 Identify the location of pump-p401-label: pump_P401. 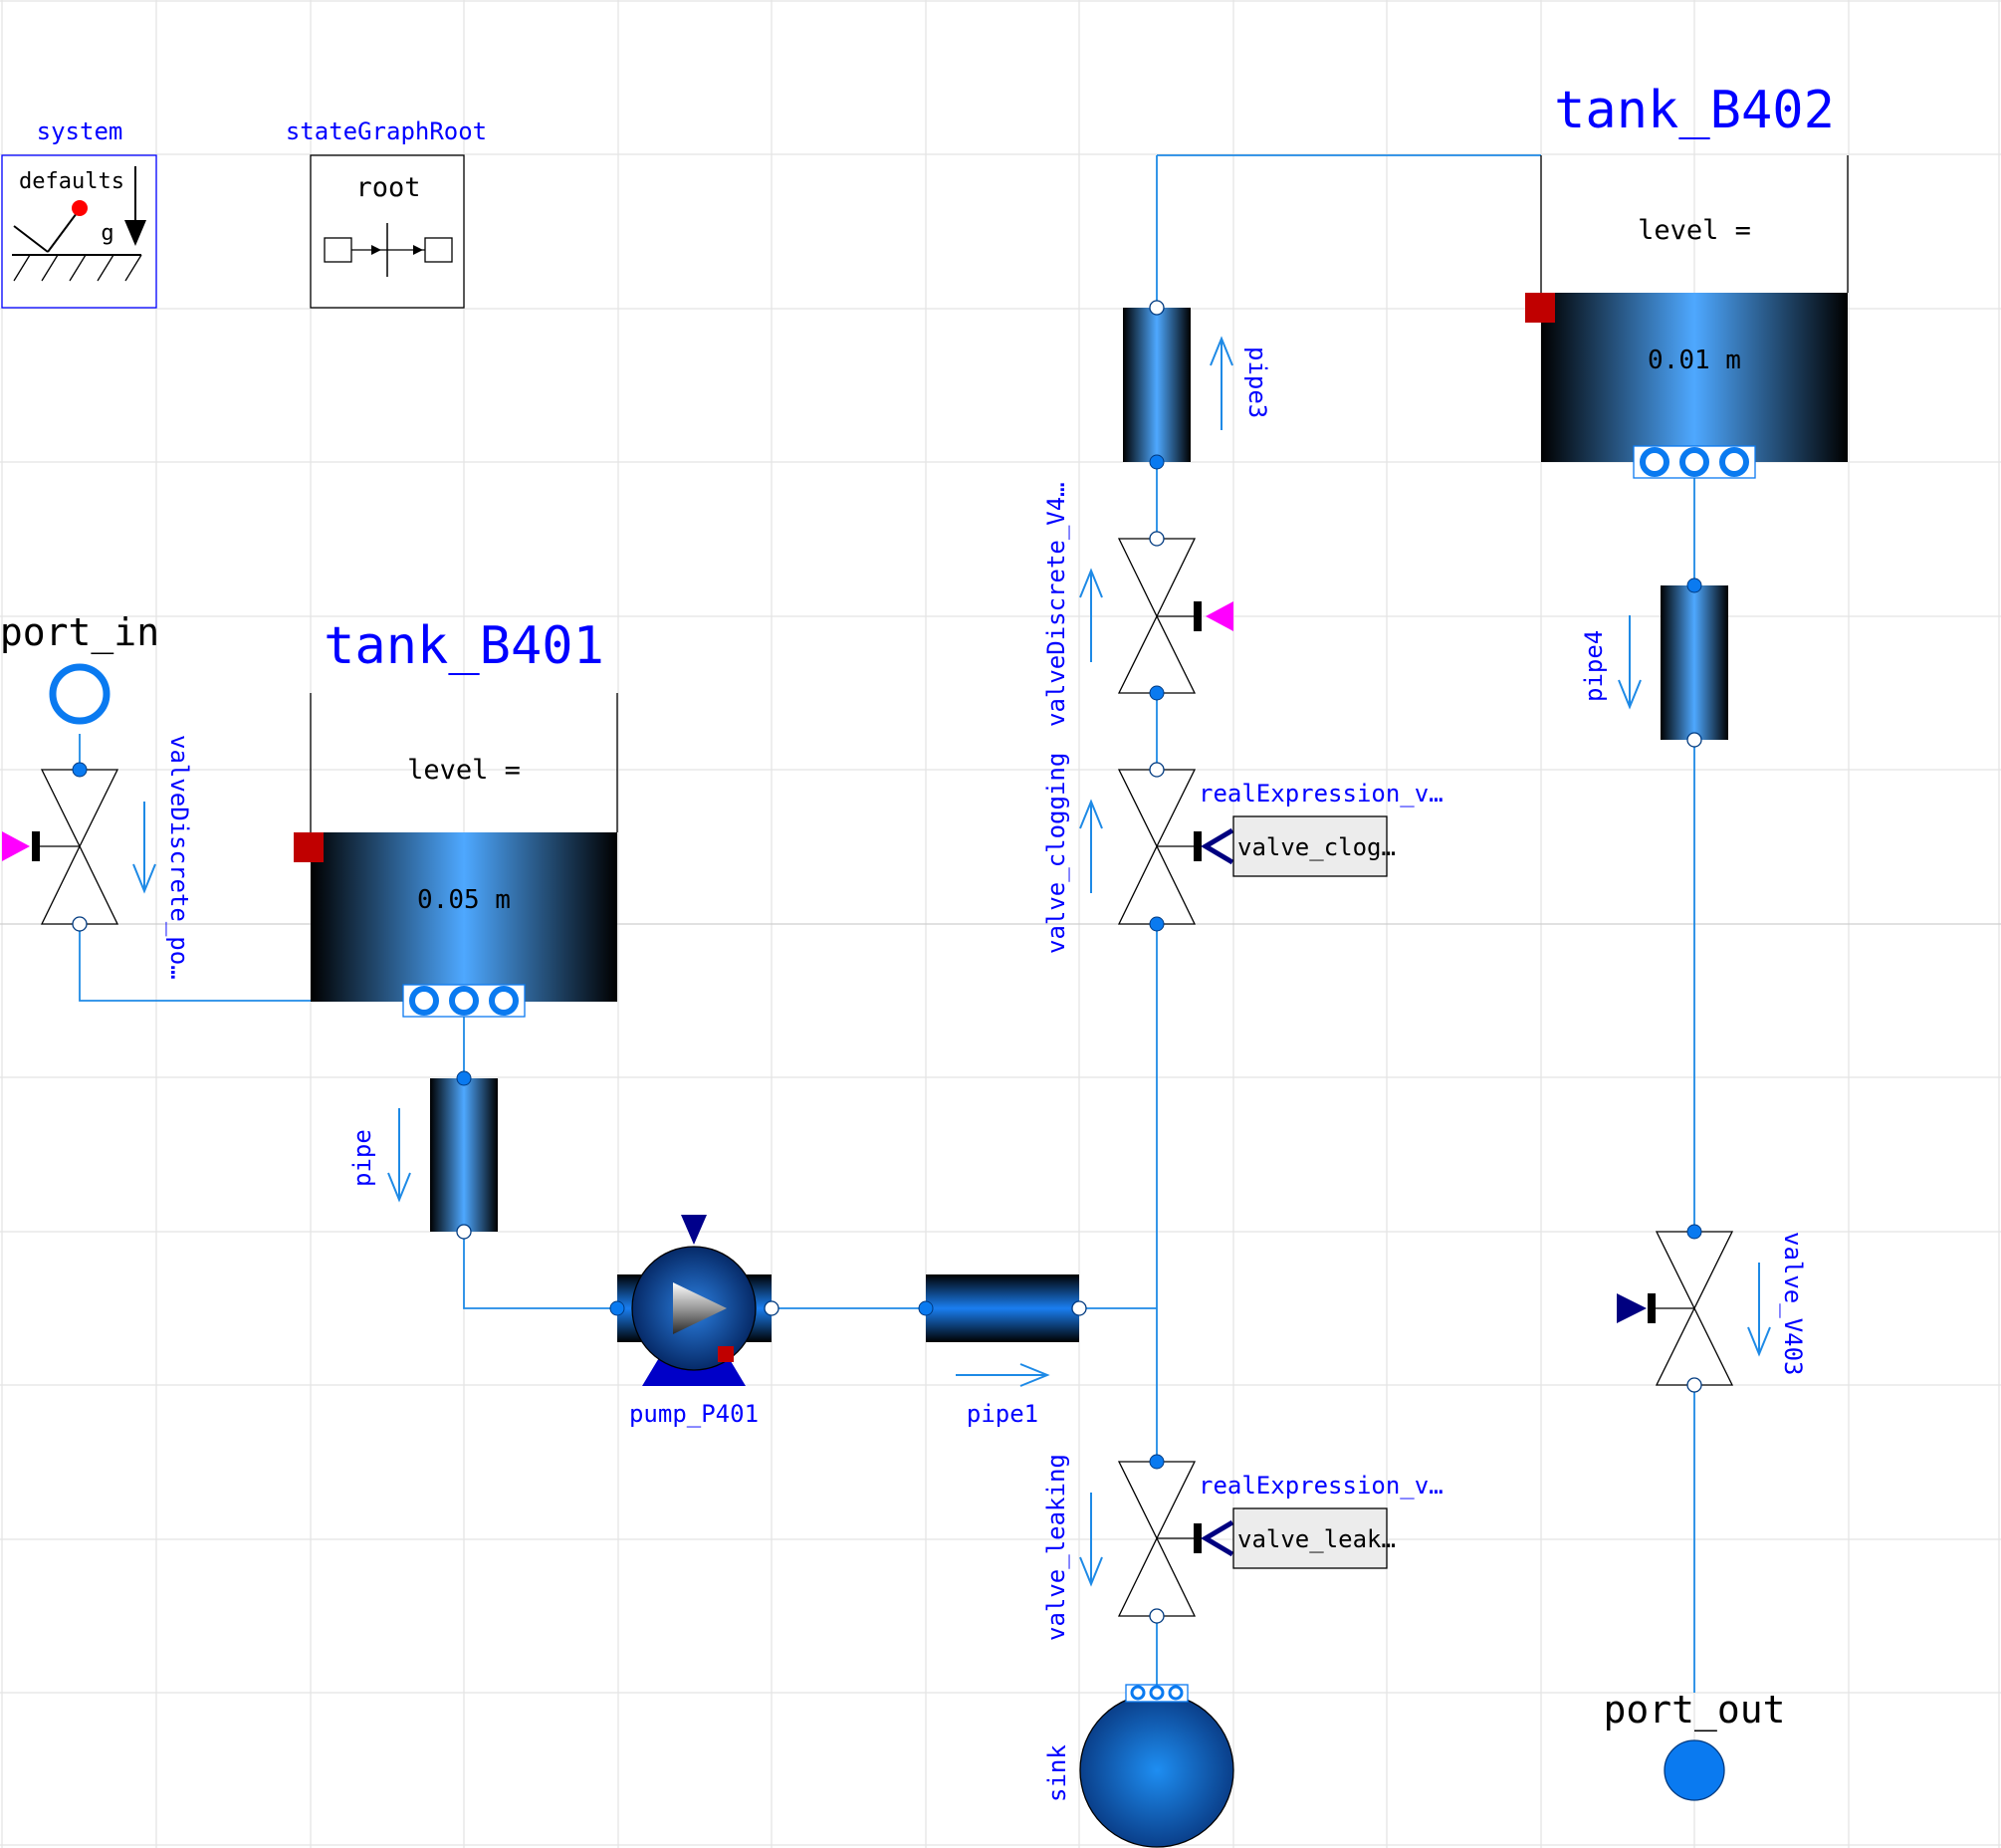
(694, 1414).